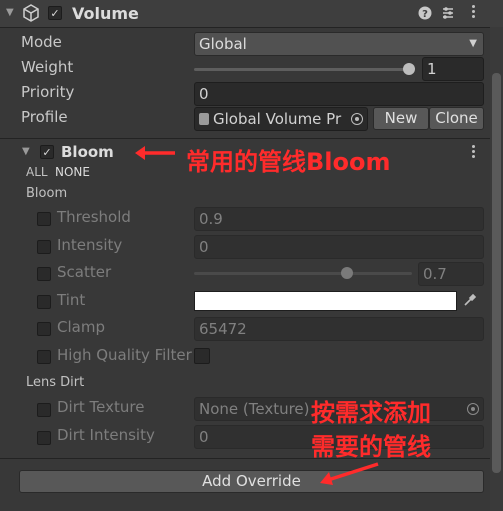 The height and width of the screenshot is (511, 503). Describe the element at coordinates (245, 138) in the screenshot. I see `divider` at that location.